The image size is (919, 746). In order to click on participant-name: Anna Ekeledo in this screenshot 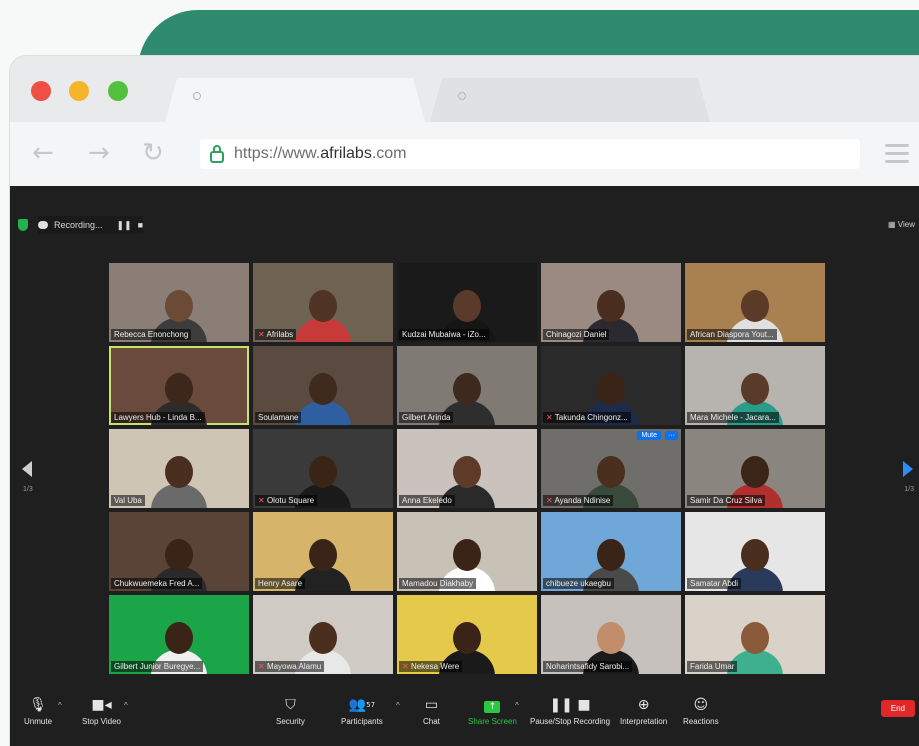, I will do `click(427, 500)`.